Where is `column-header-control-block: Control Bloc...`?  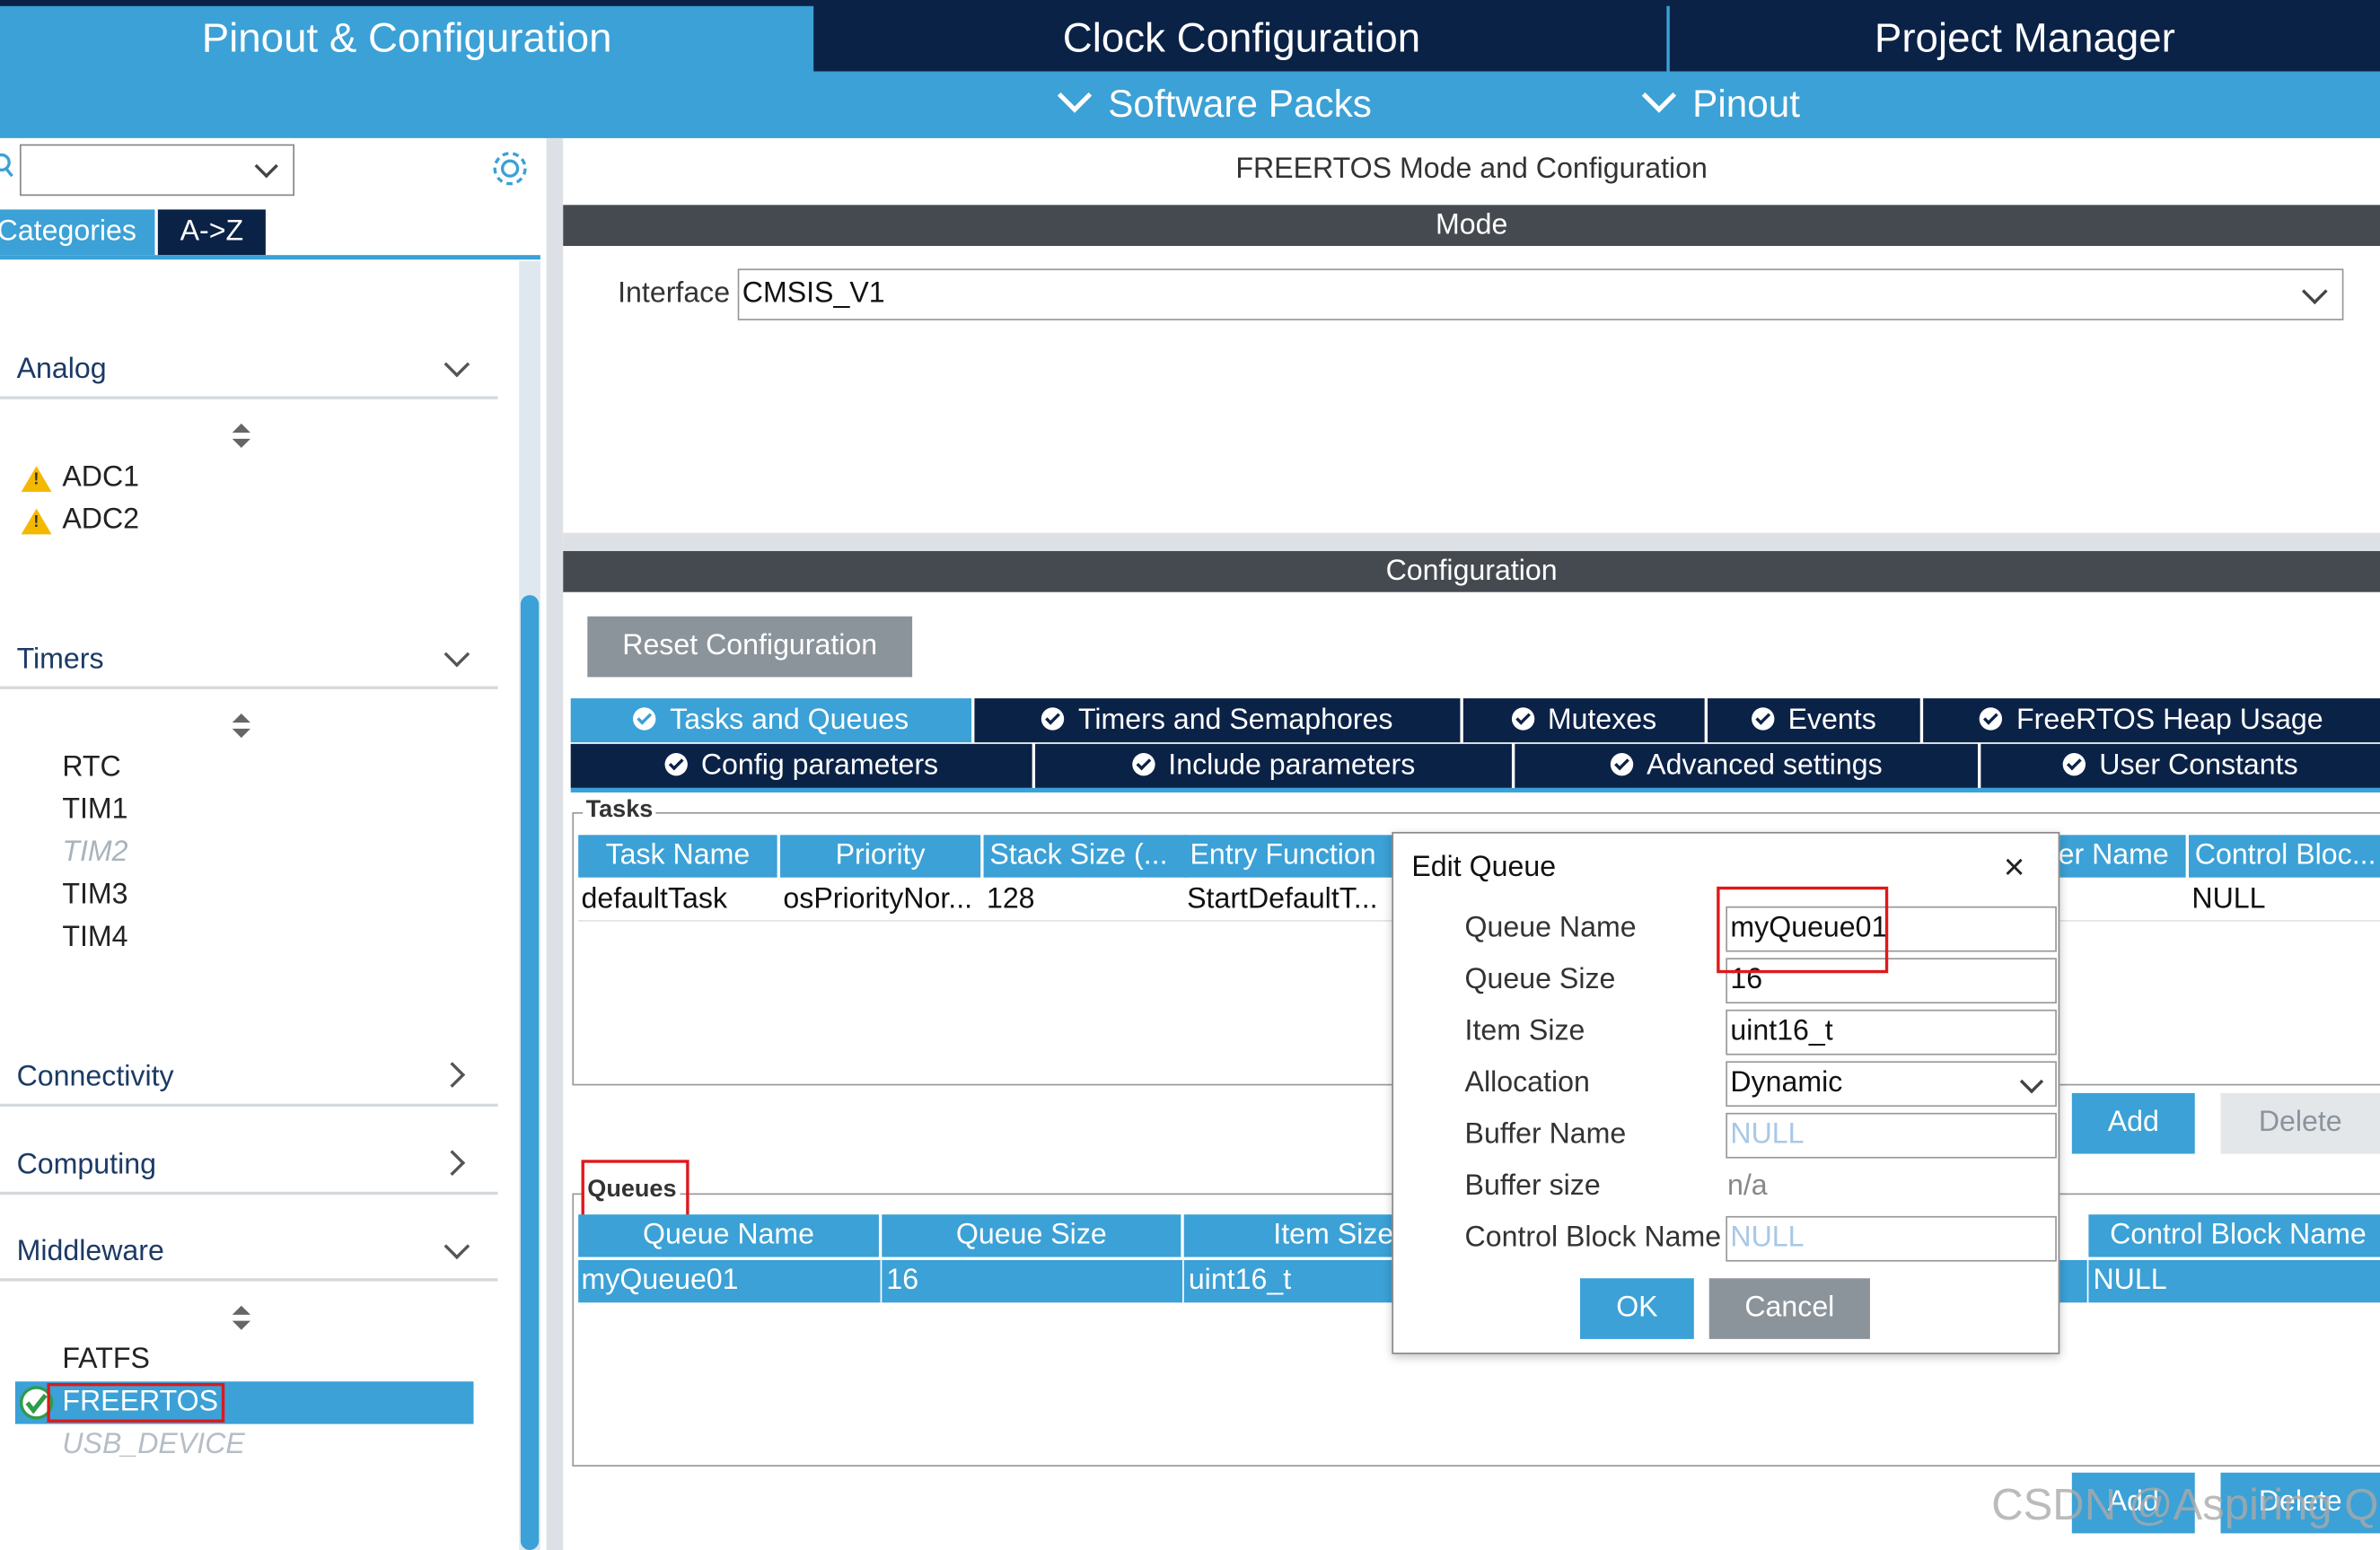 column-header-control-block: Control Bloc... is located at coordinates (2284, 857).